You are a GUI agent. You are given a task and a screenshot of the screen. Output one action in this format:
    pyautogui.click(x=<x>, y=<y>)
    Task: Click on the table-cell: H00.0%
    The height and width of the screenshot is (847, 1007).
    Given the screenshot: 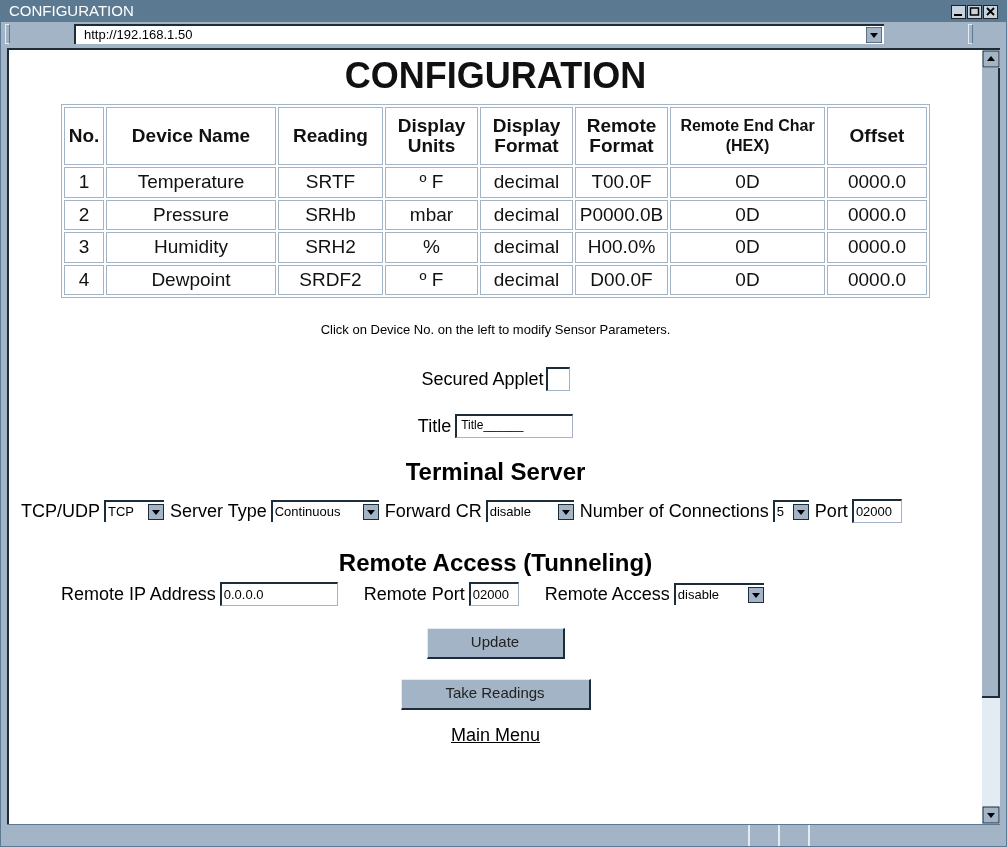 What is the action you would take?
    pyautogui.click(x=621, y=247)
    